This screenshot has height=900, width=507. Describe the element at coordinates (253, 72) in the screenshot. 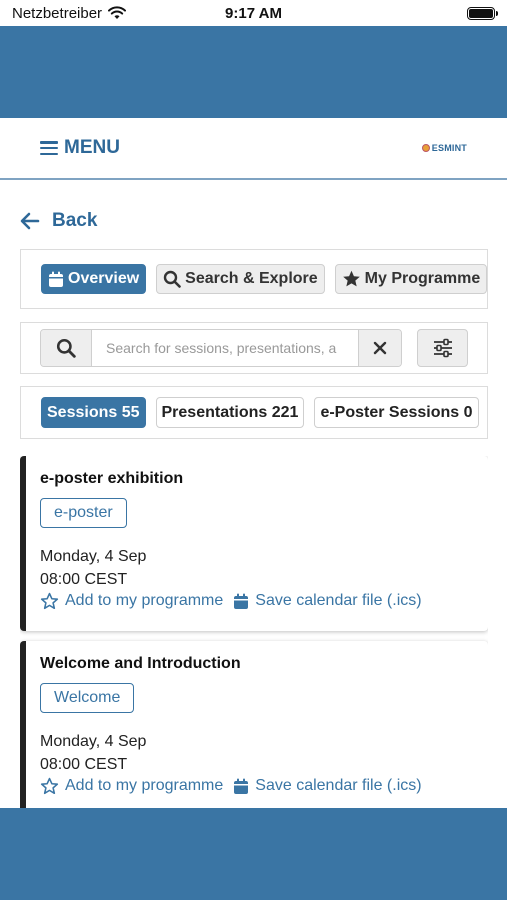

I see `top-banner` at that location.